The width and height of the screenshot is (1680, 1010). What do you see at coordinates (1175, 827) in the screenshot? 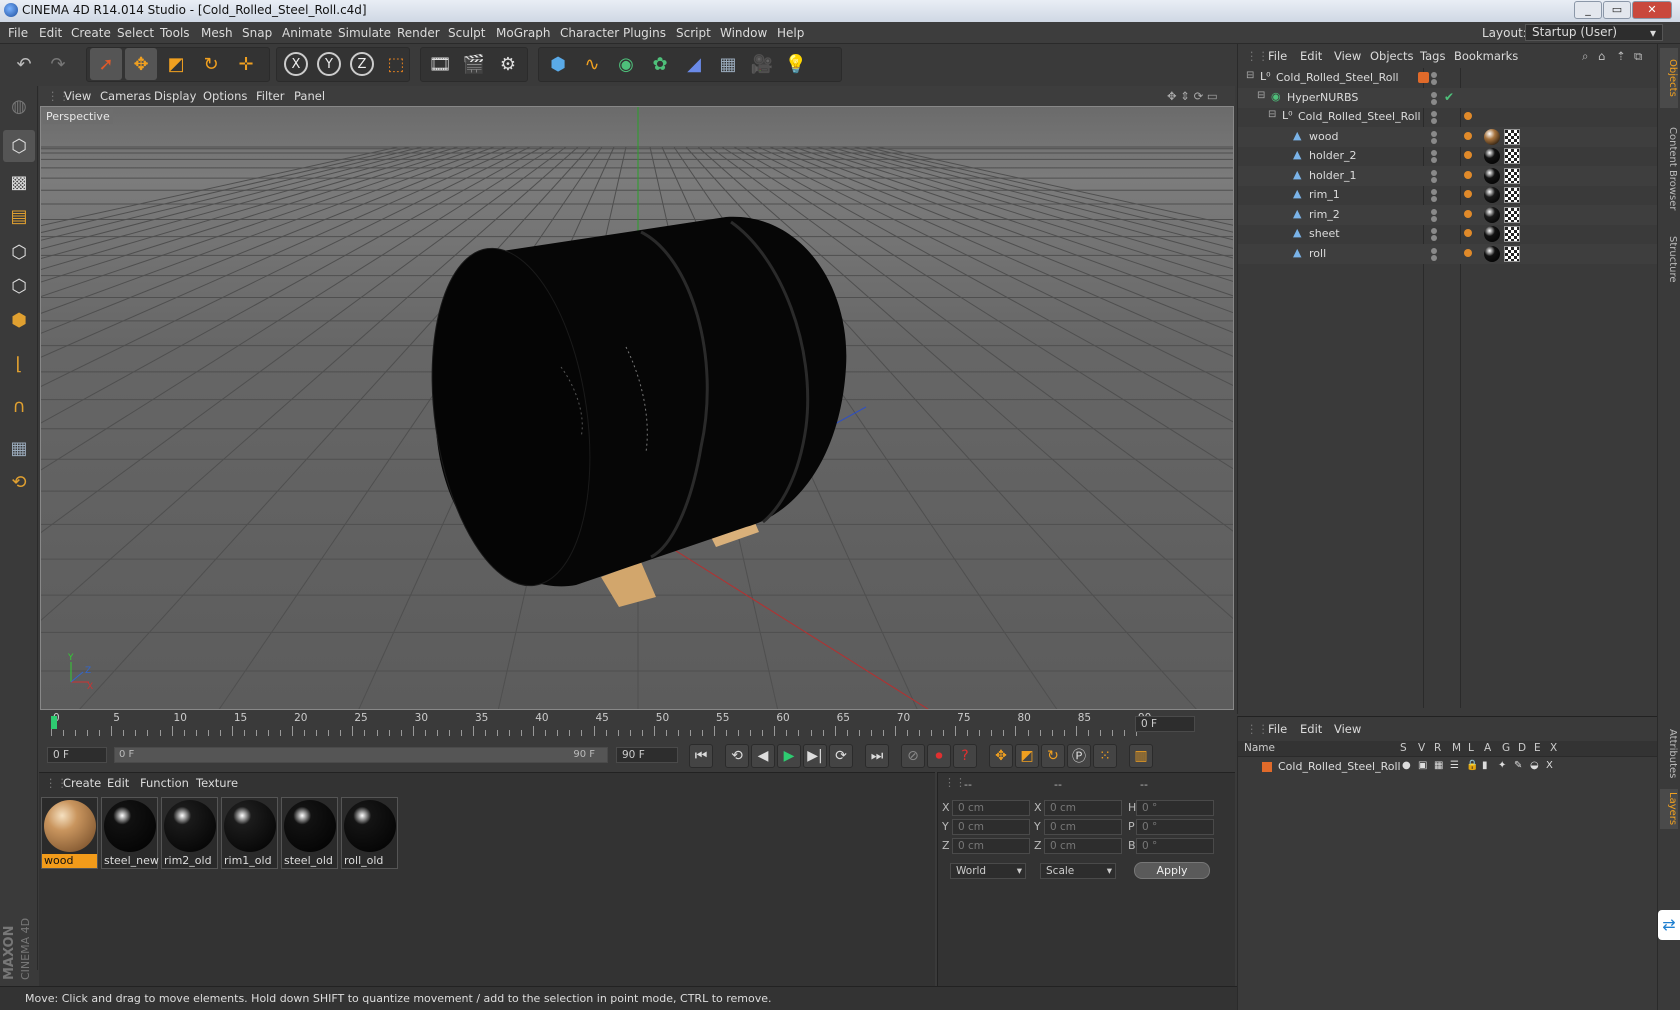
I see `coord-value-field: 0 °` at bounding box center [1175, 827].